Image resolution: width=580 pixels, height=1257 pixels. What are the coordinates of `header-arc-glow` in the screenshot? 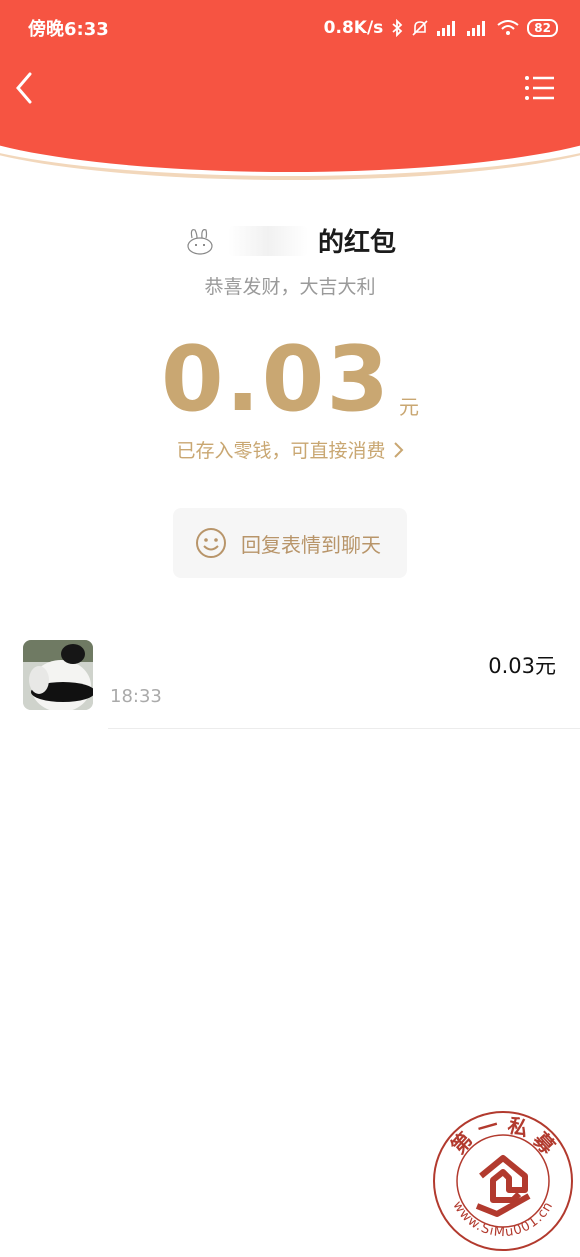 It's located at (290, 150).